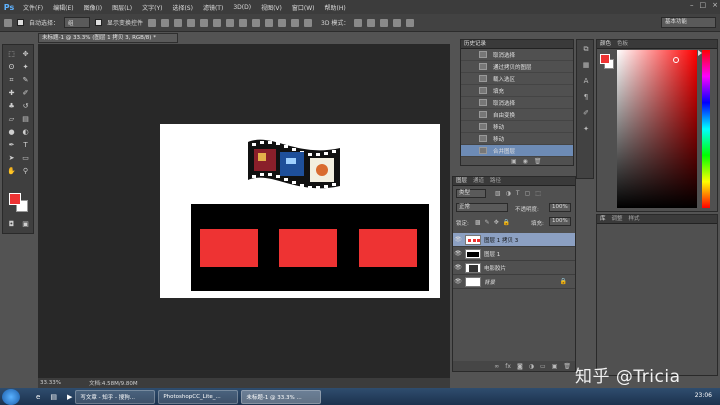 The width and height of the screenshot is (720, 405). I want to click on menu-type: 文字(Y), so click(152, 7).